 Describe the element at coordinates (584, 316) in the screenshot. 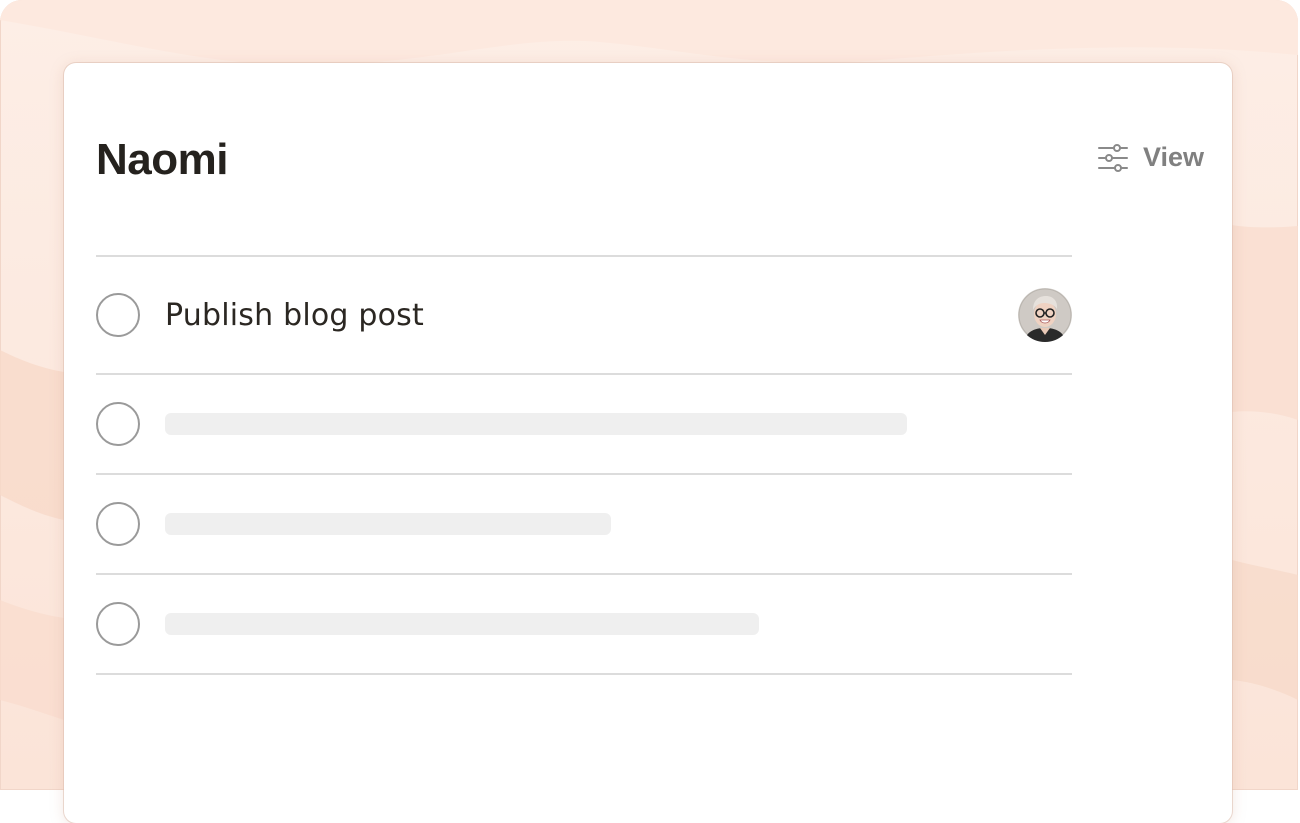

I see `task-row: Publish blog post` at that location.